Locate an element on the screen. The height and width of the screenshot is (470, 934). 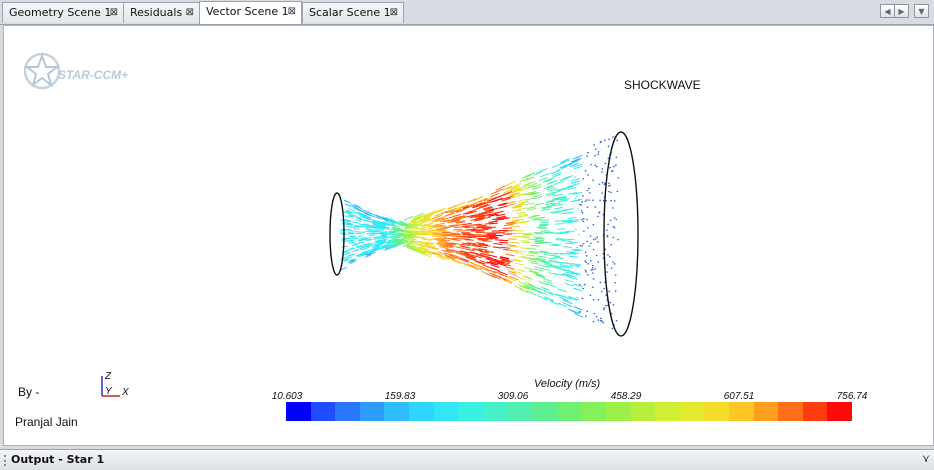
drag-grip-icon is located at coordinates (6, 460).